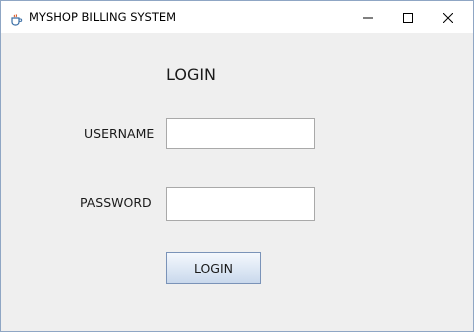  What do you see at coordinates (16, 18) in the screenshot?
I see `java-cup-icon` at bounding box center [16, 18].